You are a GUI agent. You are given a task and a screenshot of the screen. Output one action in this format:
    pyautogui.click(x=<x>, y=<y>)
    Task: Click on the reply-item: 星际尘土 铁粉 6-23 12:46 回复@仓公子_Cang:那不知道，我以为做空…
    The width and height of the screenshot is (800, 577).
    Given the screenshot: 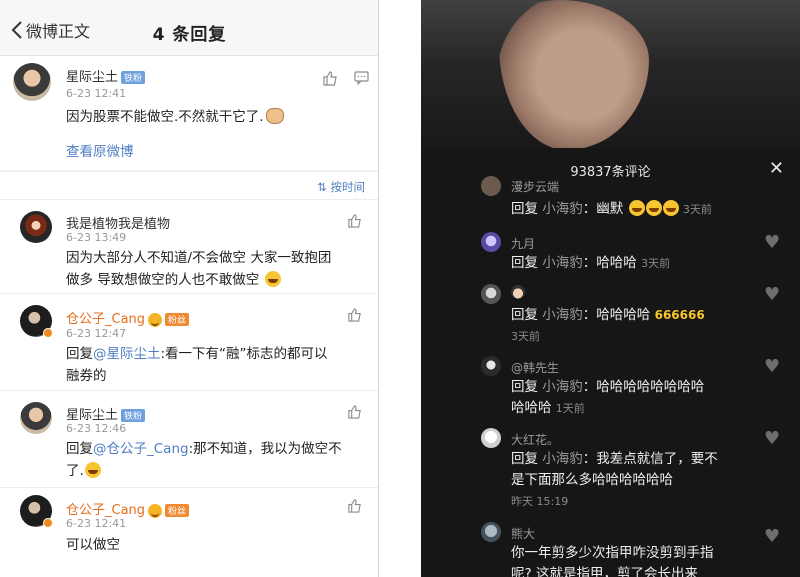 What is the action you would take?
    pyautogui.click(x=189, y=439)
    